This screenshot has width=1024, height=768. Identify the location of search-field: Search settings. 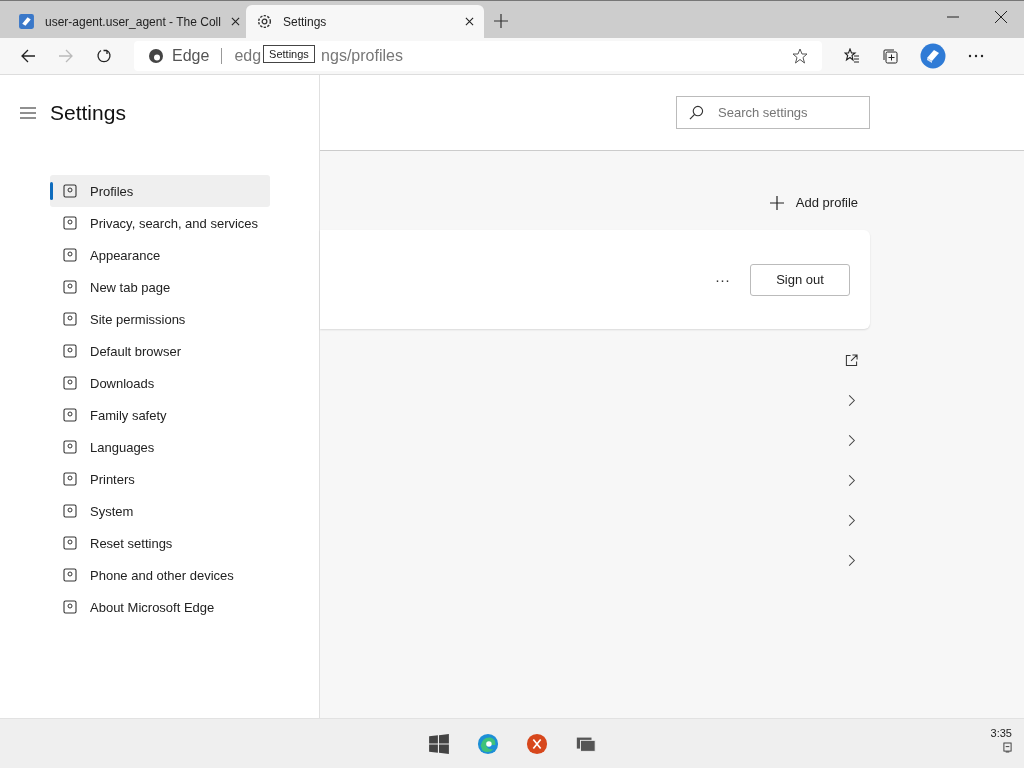
(773, 112).